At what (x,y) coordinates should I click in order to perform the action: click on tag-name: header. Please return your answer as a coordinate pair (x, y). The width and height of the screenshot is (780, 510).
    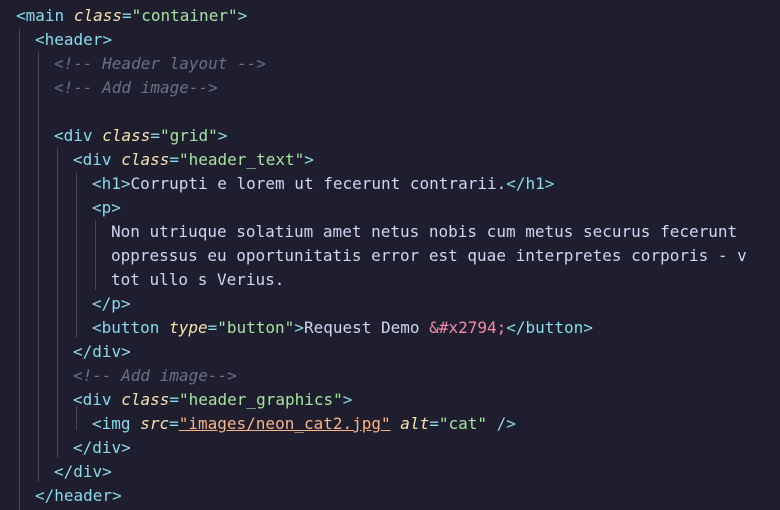
    Looking at the image, I should click on (83, 495).